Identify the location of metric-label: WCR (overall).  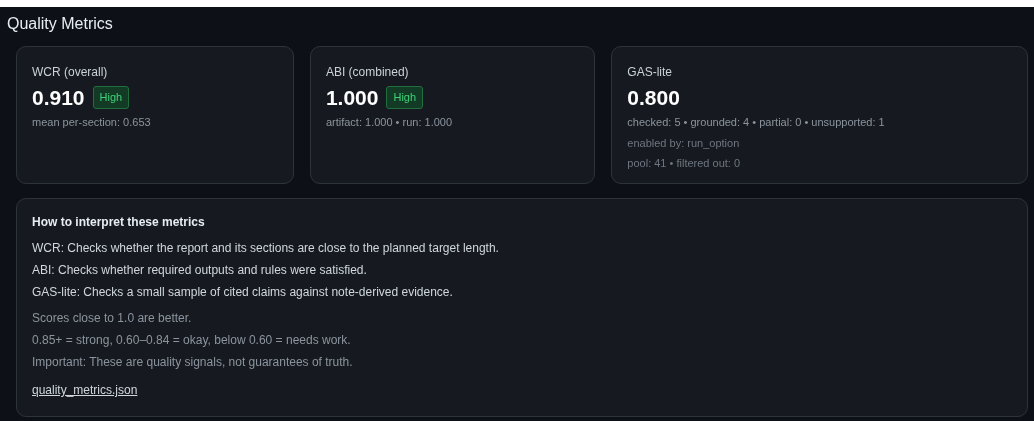
(70, 72).